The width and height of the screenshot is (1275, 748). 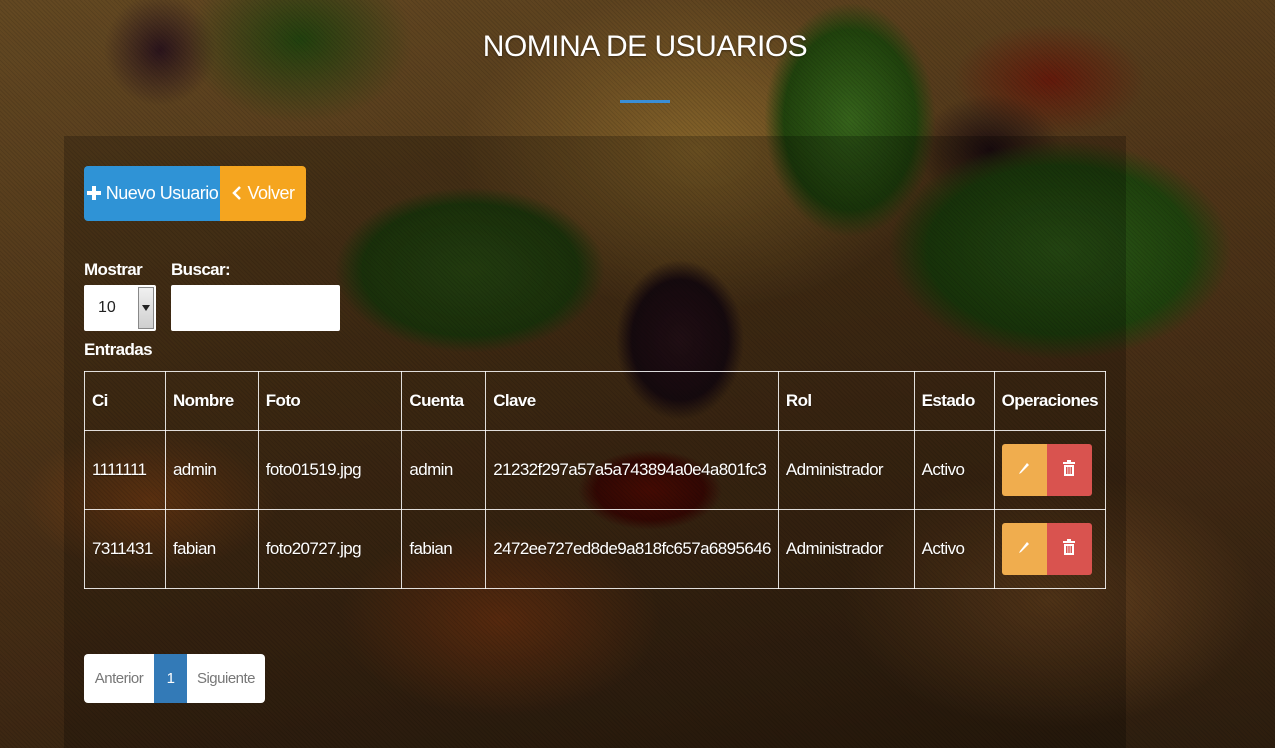 What do you see at coordinates (846, 401) in the screenshot?
I see `column-header-rol: Rol` at bounding box center [846, 401].